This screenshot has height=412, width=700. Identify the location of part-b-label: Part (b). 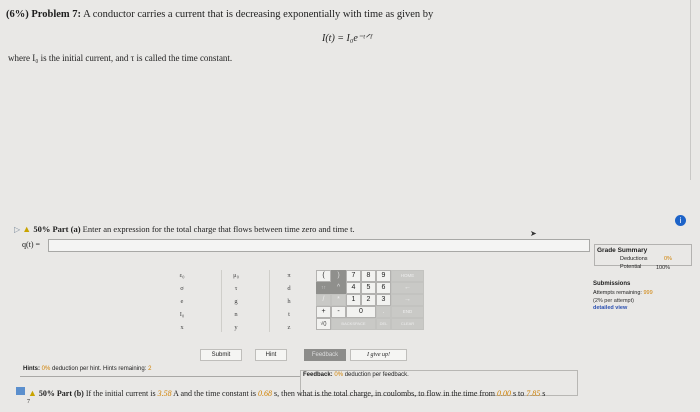
(70, 393).